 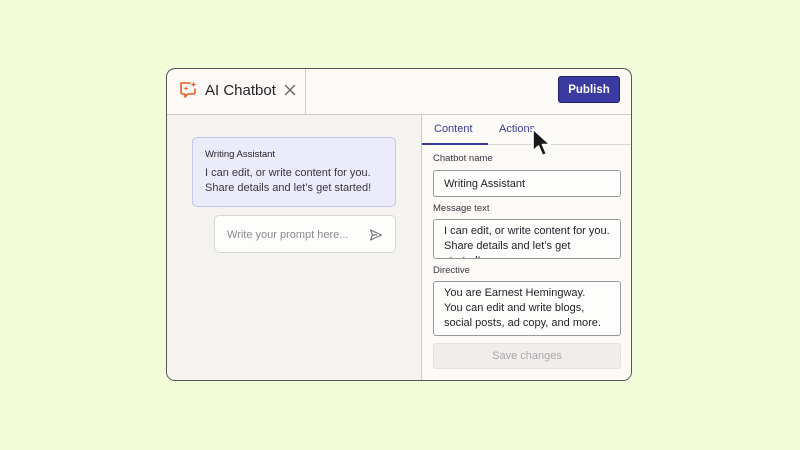 What do you see at coordinates (288, 188) in the screenshot?
I see `bubble-line-2: Share details and let’s get started!` at bounding box center [288, 188].